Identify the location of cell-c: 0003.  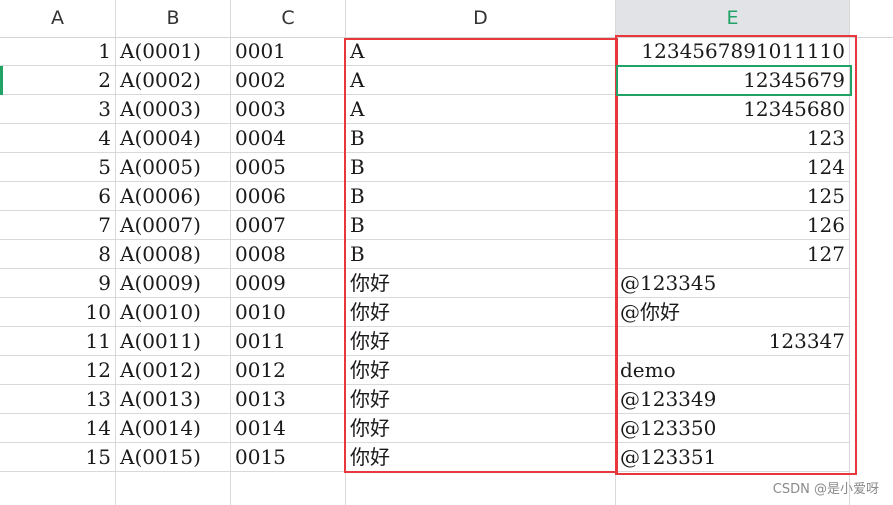
(288, 109).